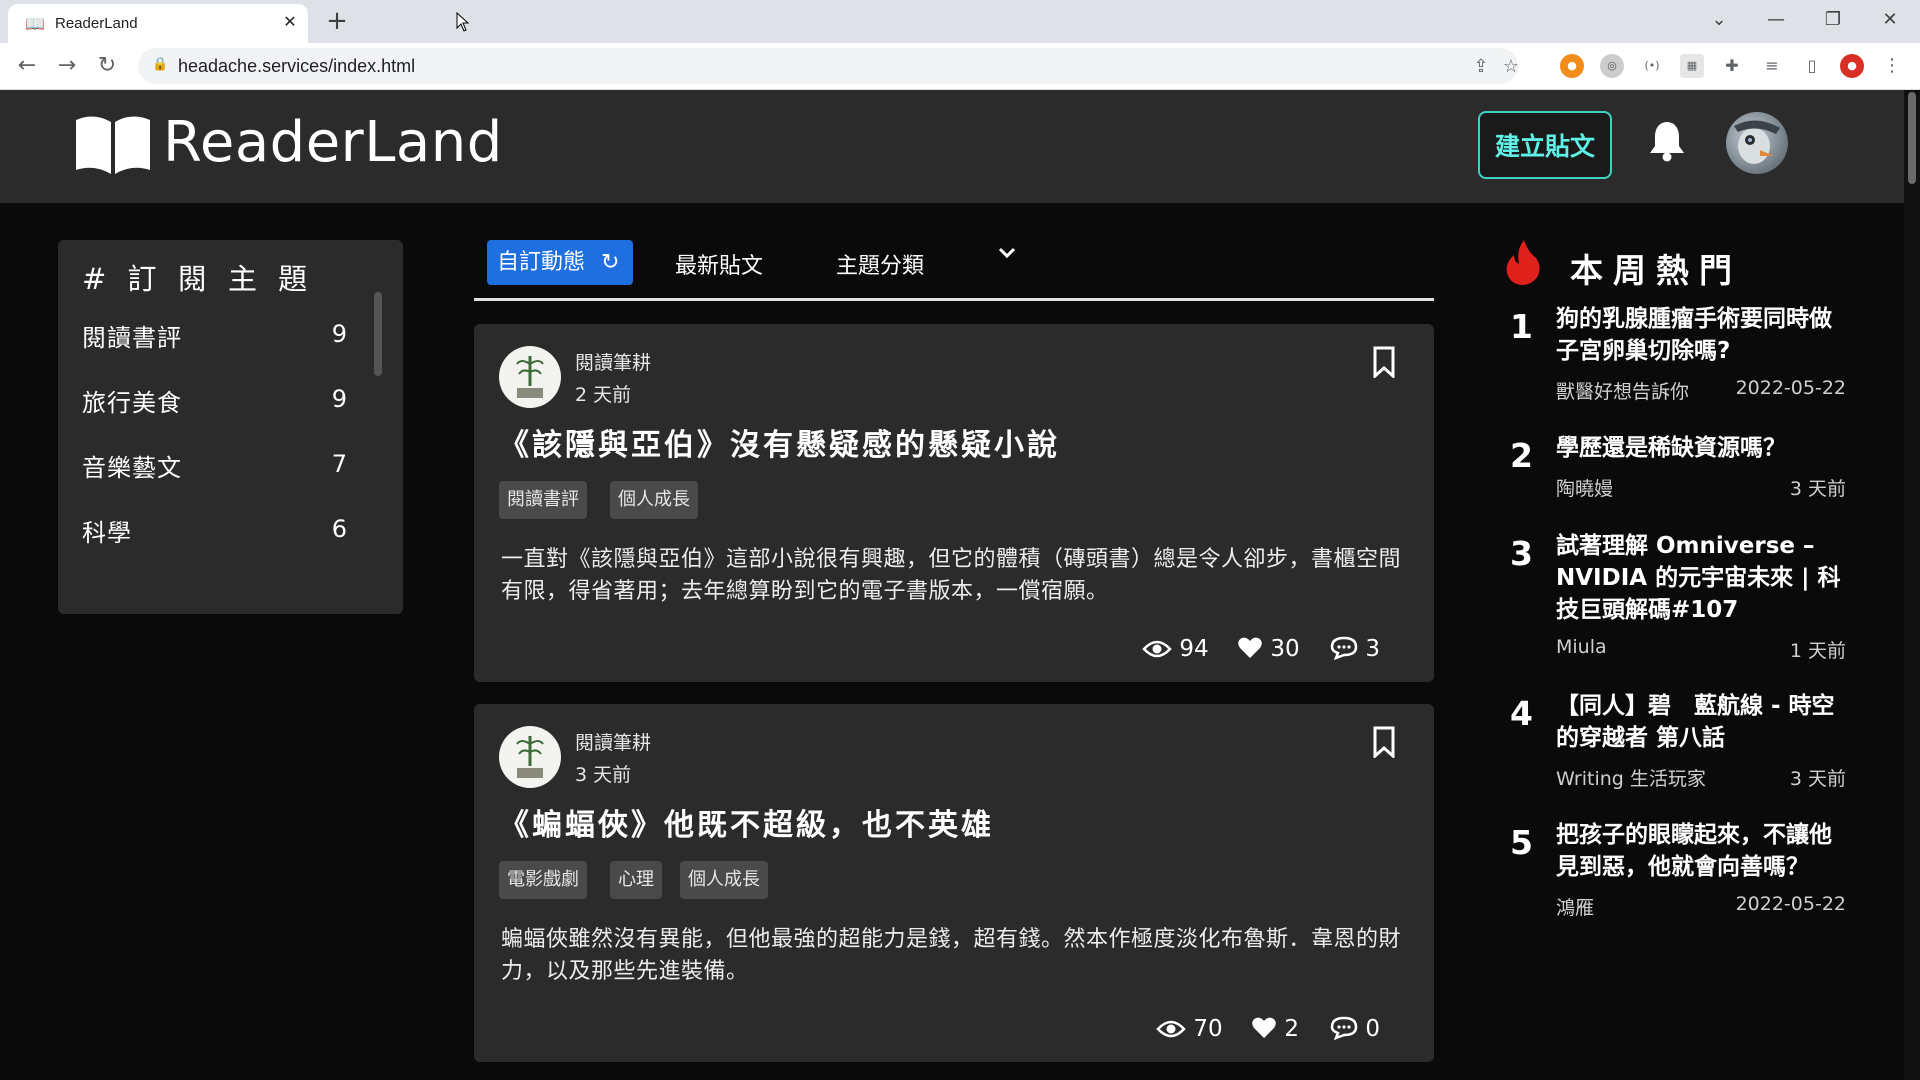 This screenshot has height=1080, width=1920. What do you see at coordinates (1890, 20) in the screenshot?
I see `window-close-icon: ✕` at bounding box center [1890, 20].